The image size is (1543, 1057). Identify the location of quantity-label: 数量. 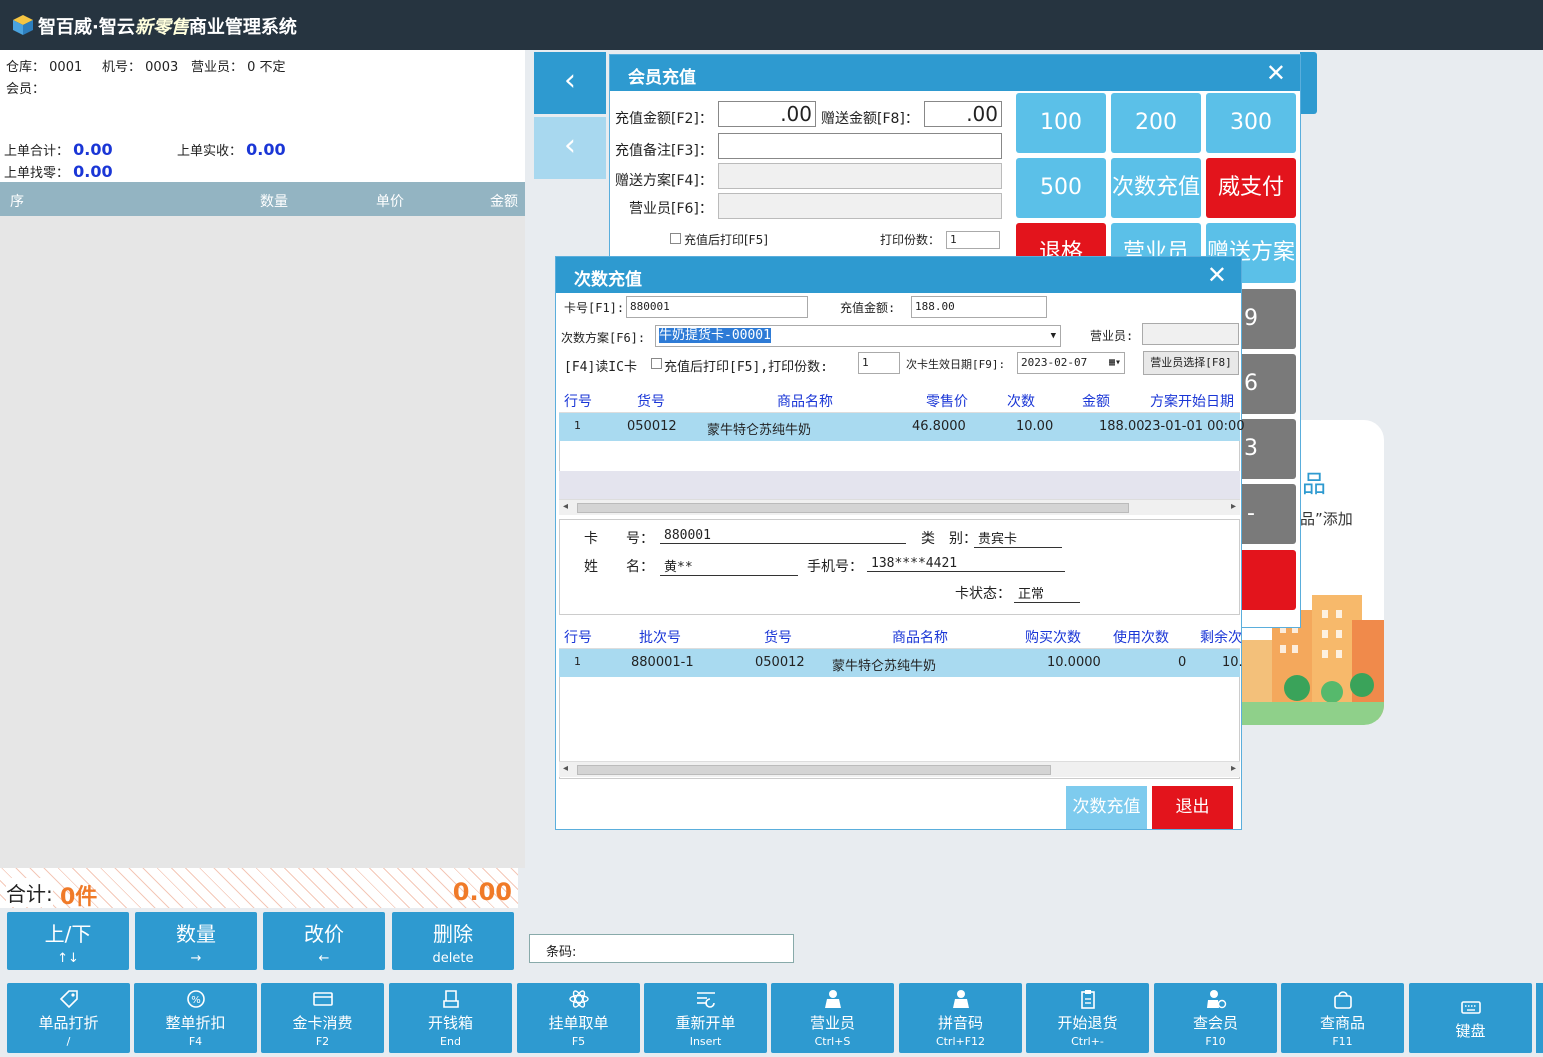
(196, 934).